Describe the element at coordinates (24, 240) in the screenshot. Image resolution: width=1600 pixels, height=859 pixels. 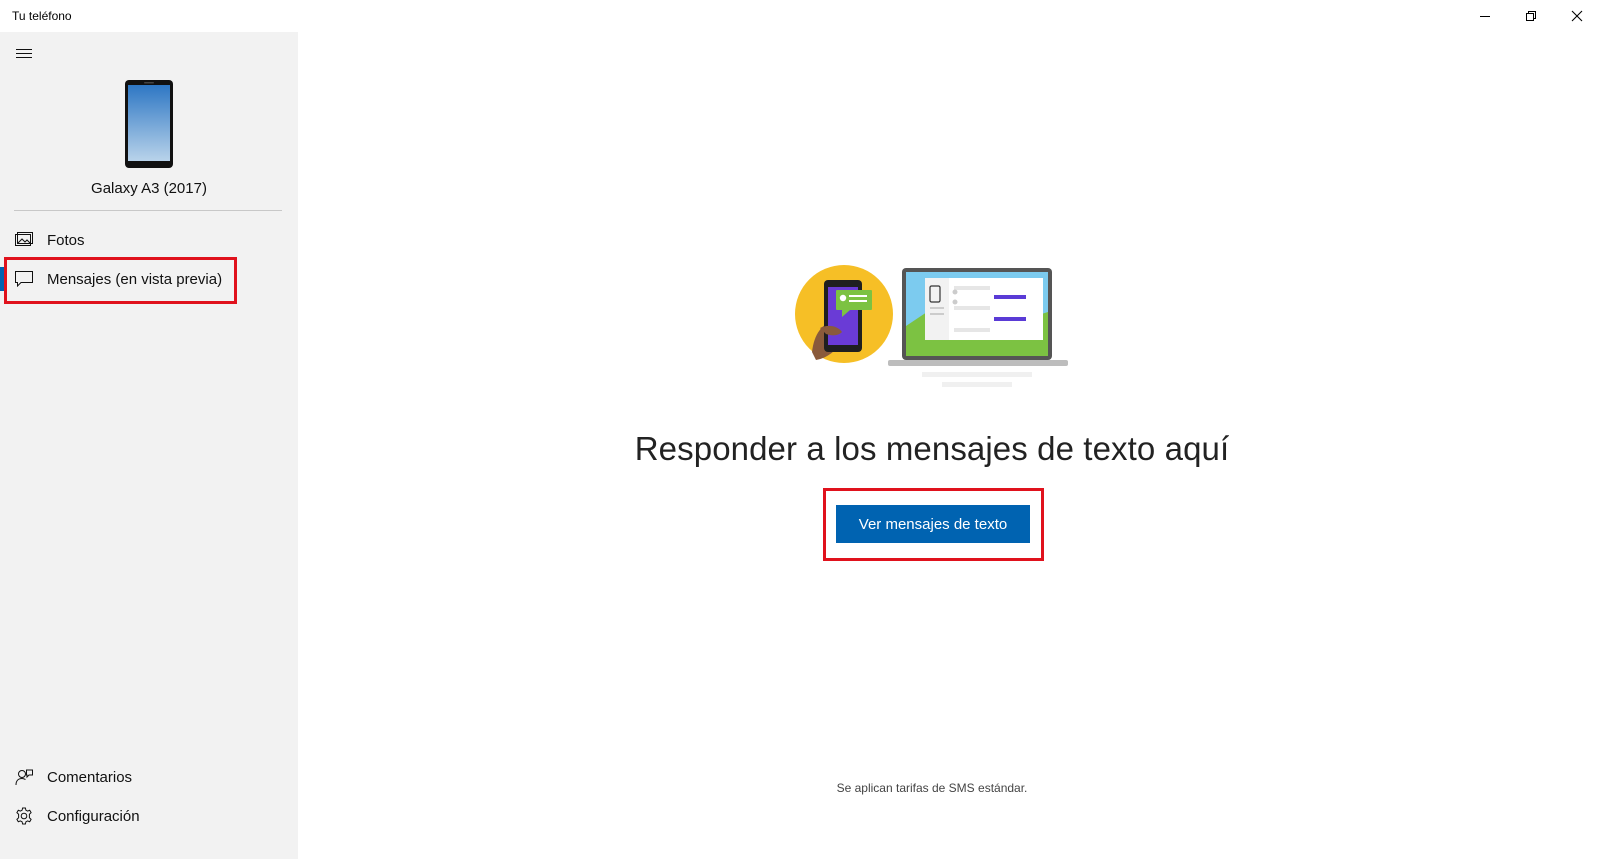
I see `photos-icon` at that location.